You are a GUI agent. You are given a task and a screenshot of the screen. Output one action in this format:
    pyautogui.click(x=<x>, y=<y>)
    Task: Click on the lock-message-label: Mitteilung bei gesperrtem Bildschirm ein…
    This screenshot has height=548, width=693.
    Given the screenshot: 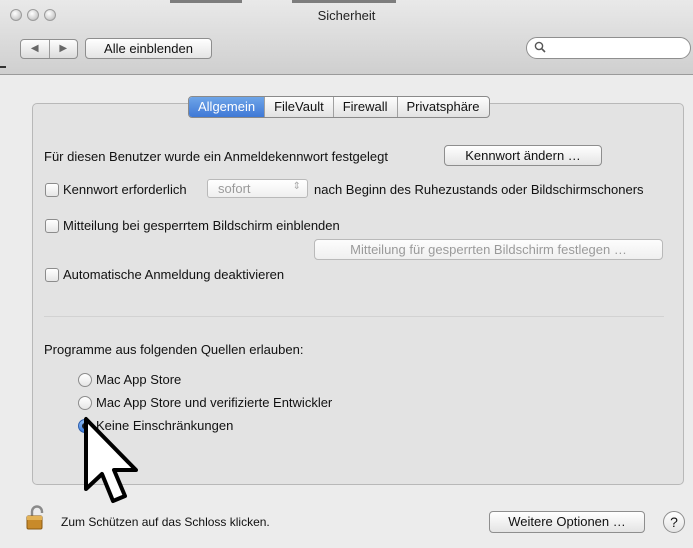 What is the action you would take?
    pyautogui.click(x=201, y=225)
    